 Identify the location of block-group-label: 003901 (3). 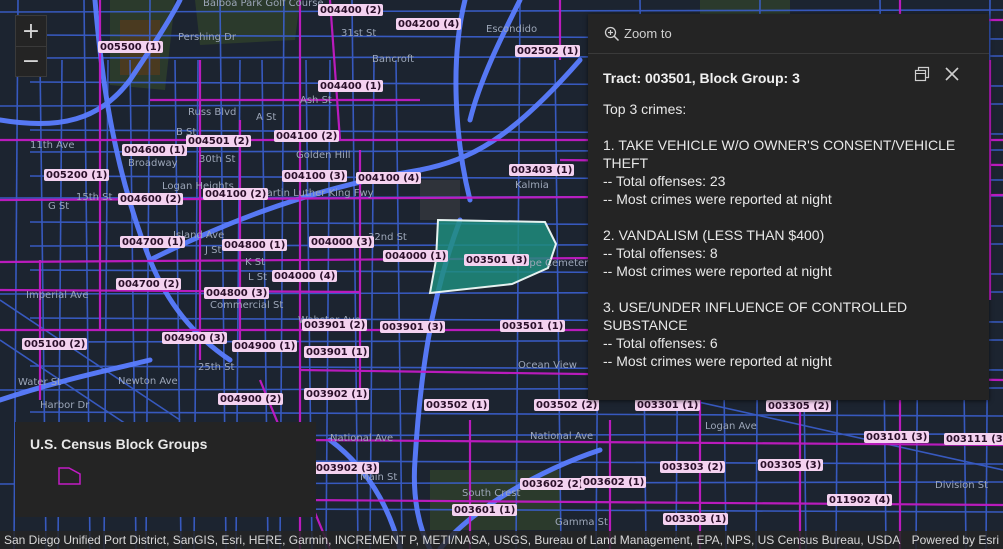
(412, 327).